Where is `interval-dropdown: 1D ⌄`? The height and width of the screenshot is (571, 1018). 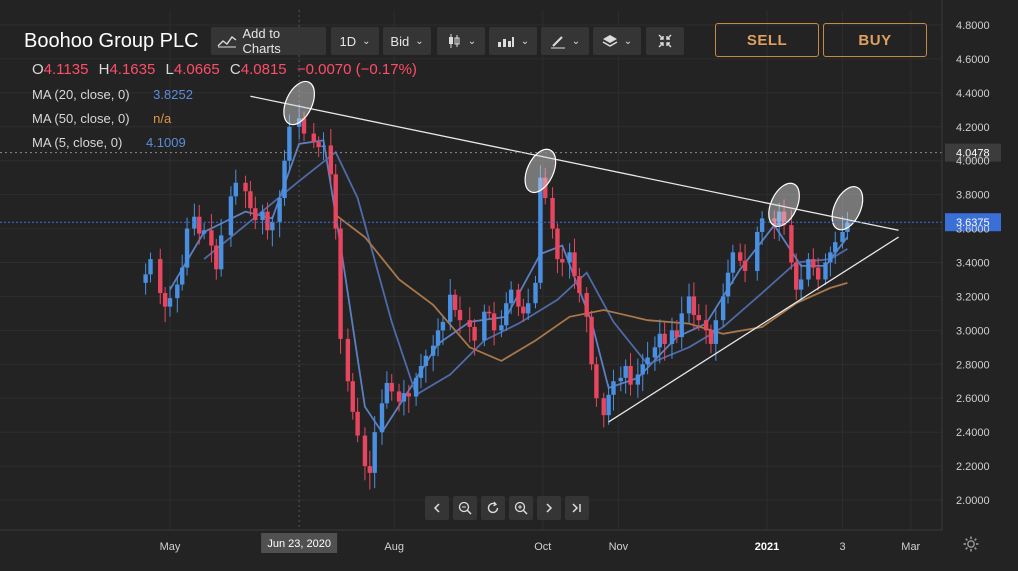
interval-dropdown: 1D ⌄ is located at coordinates (355, 41).